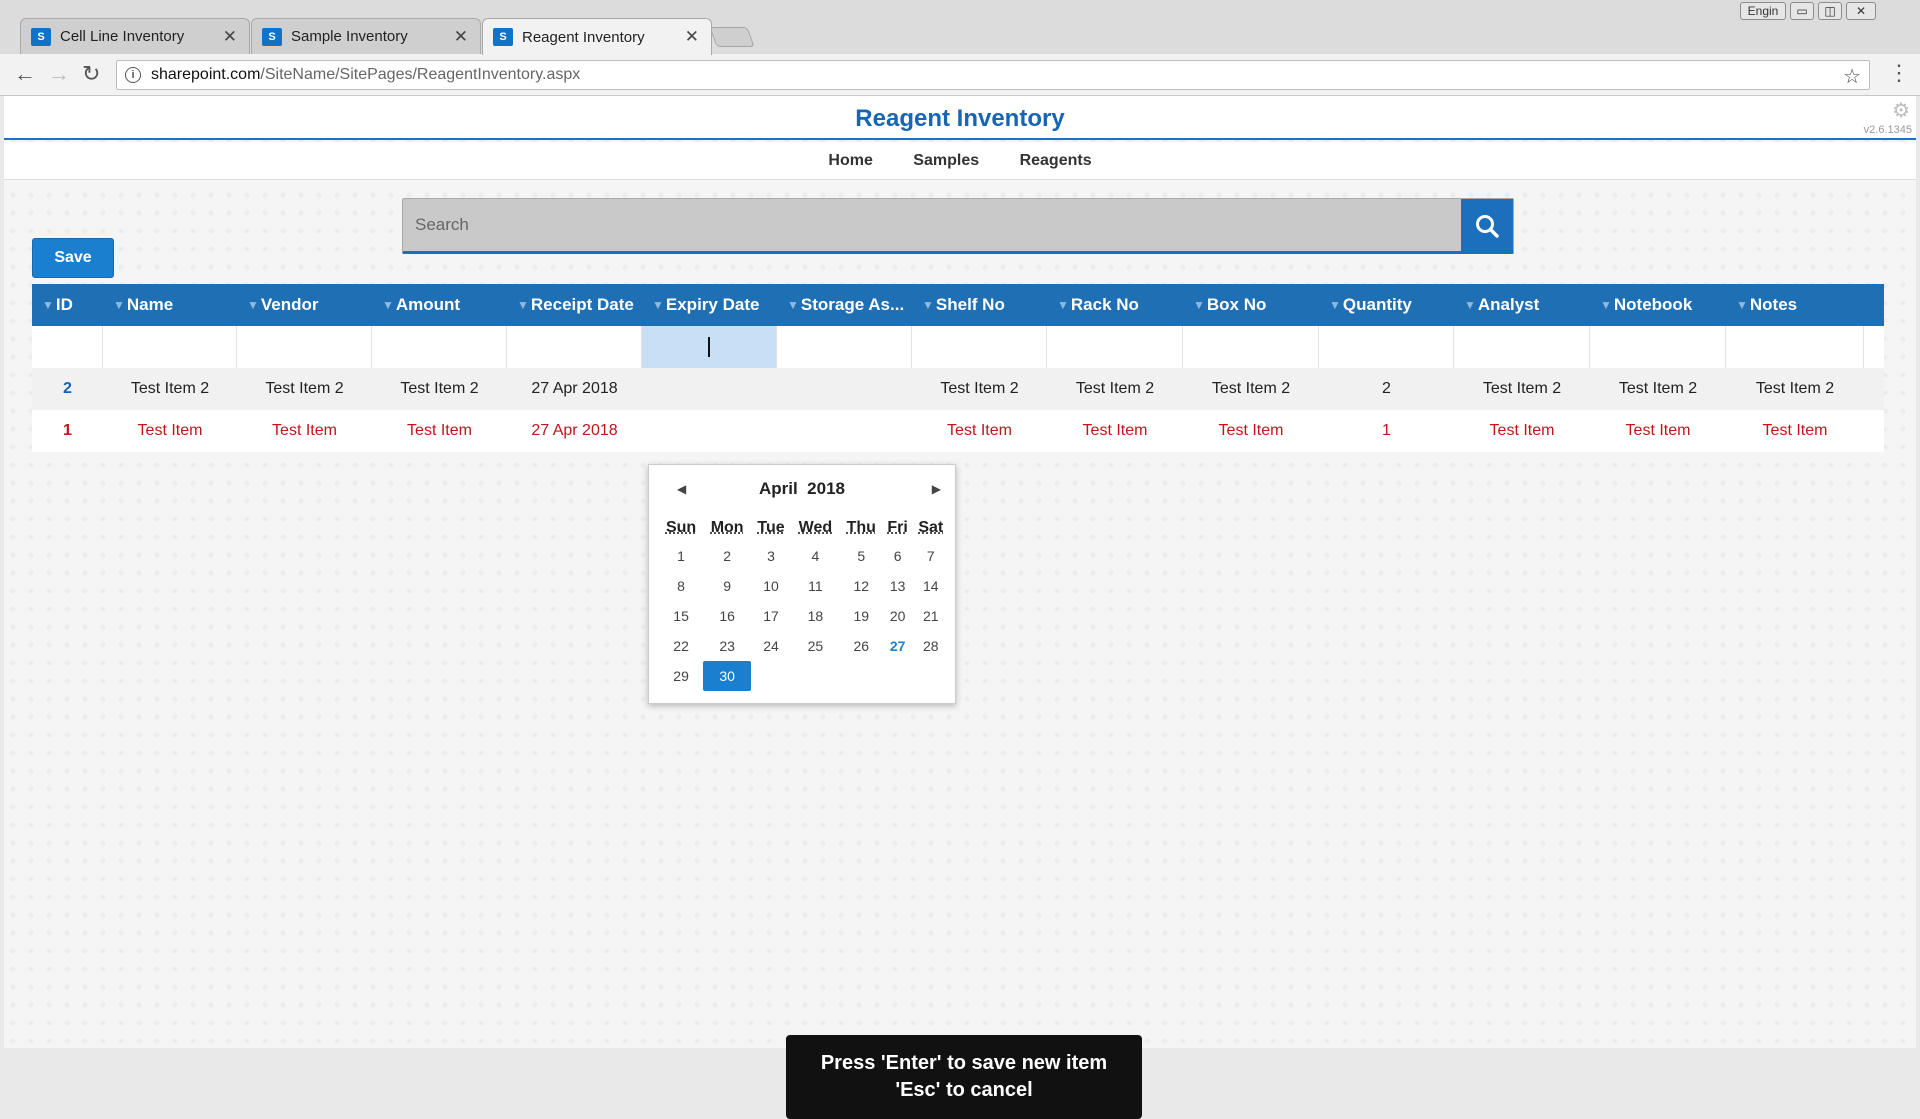 This screenshot has height=1119, width=1920. What do you see at coordinates (1795, 305) in the screenshot?
I see `column-header-notes: ▼ Notes` at bounding box center [1795, 305].